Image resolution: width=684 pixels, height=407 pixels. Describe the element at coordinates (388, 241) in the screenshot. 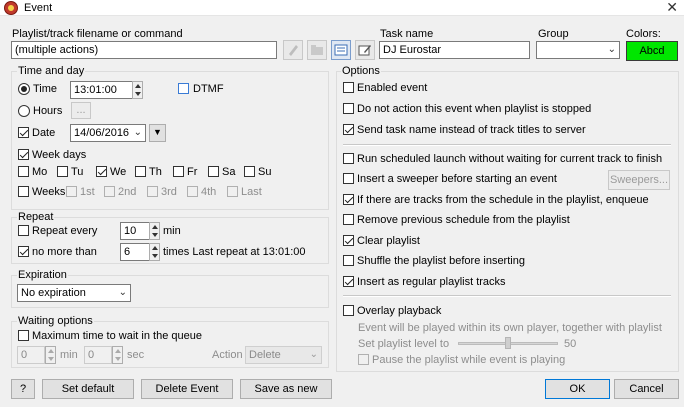

I see `option-label-7: Clear playlist` at that location.